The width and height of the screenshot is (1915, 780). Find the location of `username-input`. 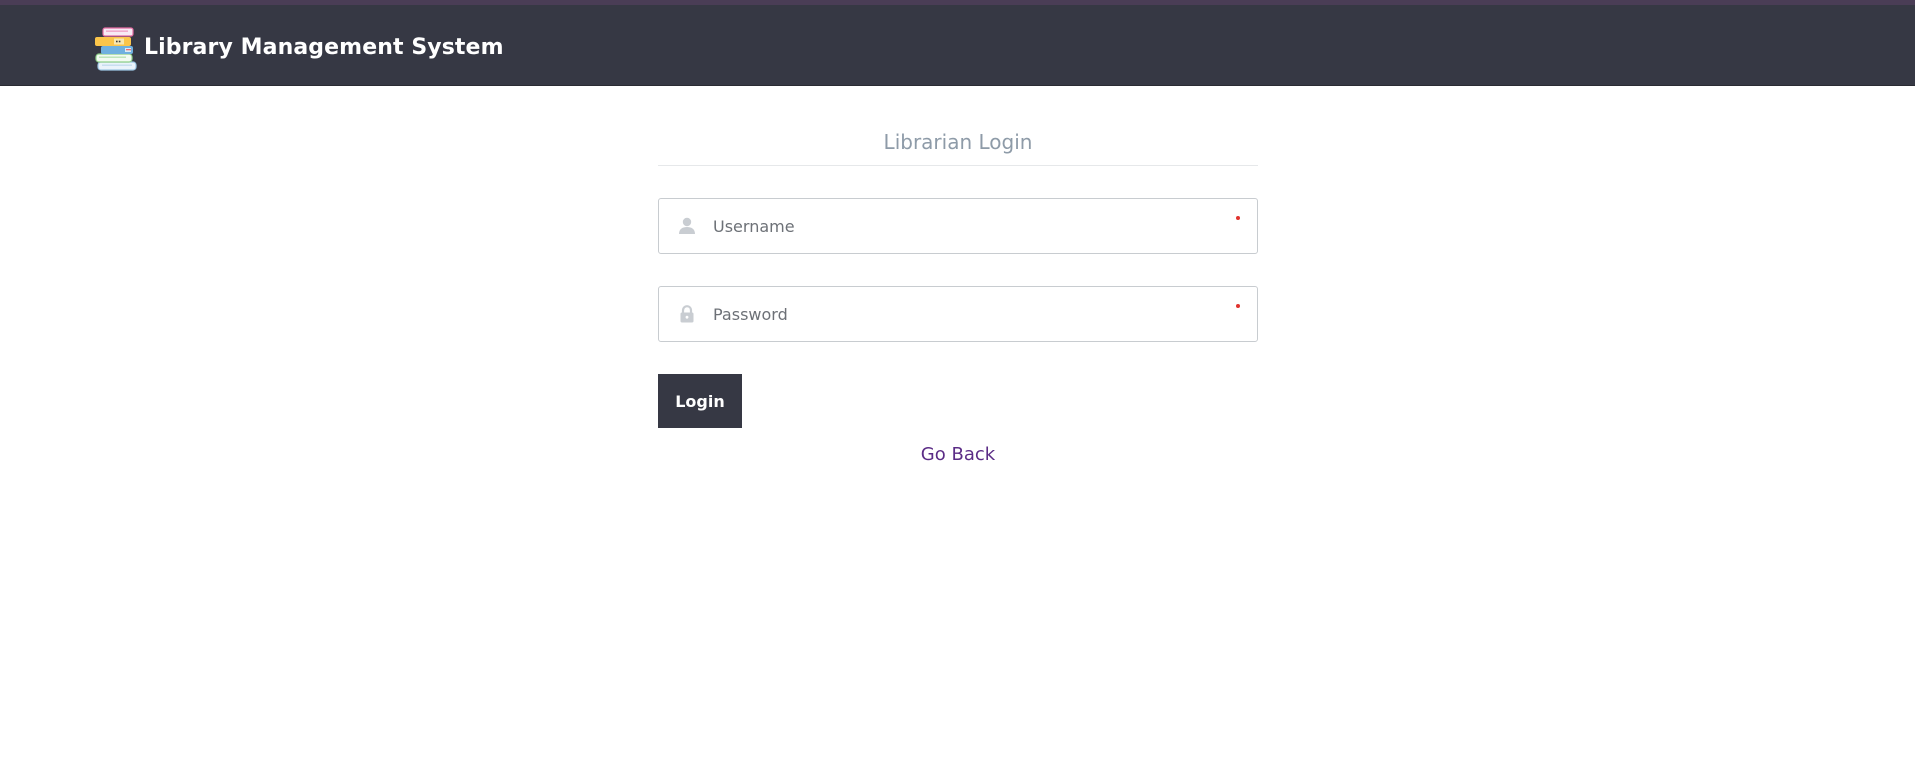

username-input is located at coordinates (963, 226).